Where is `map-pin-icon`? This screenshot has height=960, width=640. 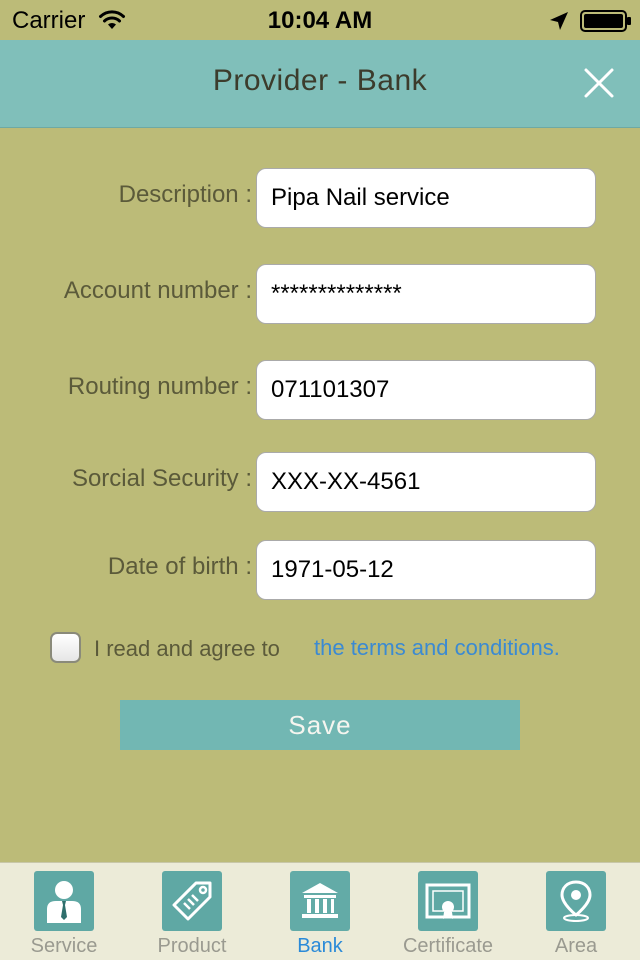
map-pin-icon is located at coordinates (576, 901).